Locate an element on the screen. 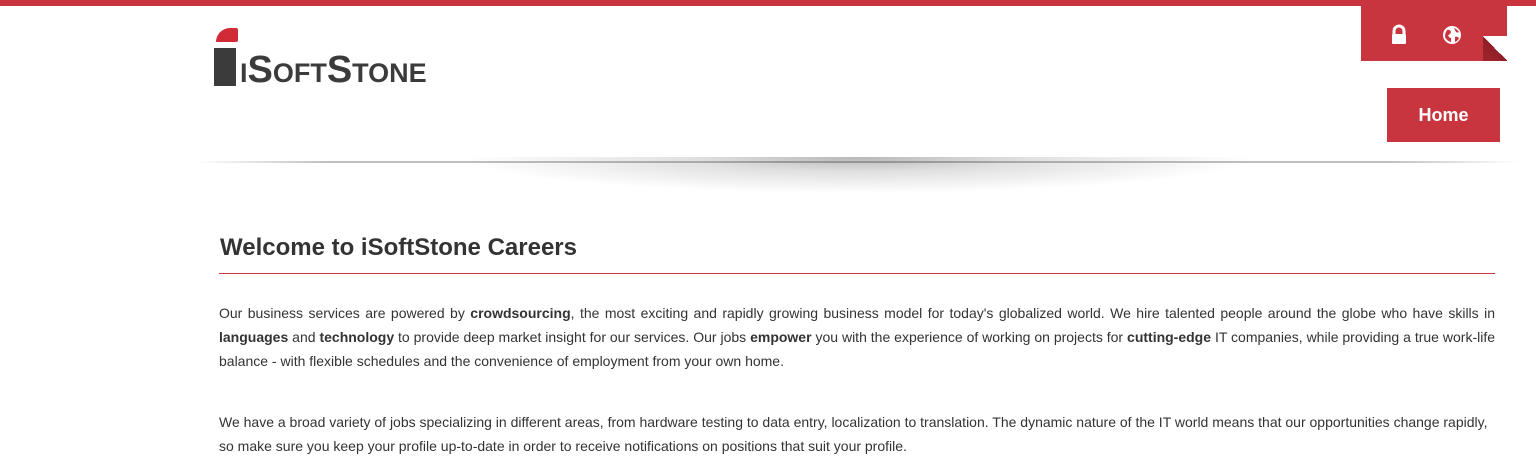 The image size is (1536, 473). page-title: Welcome to iSoftStone Careers is located at coordinates (398, 247).